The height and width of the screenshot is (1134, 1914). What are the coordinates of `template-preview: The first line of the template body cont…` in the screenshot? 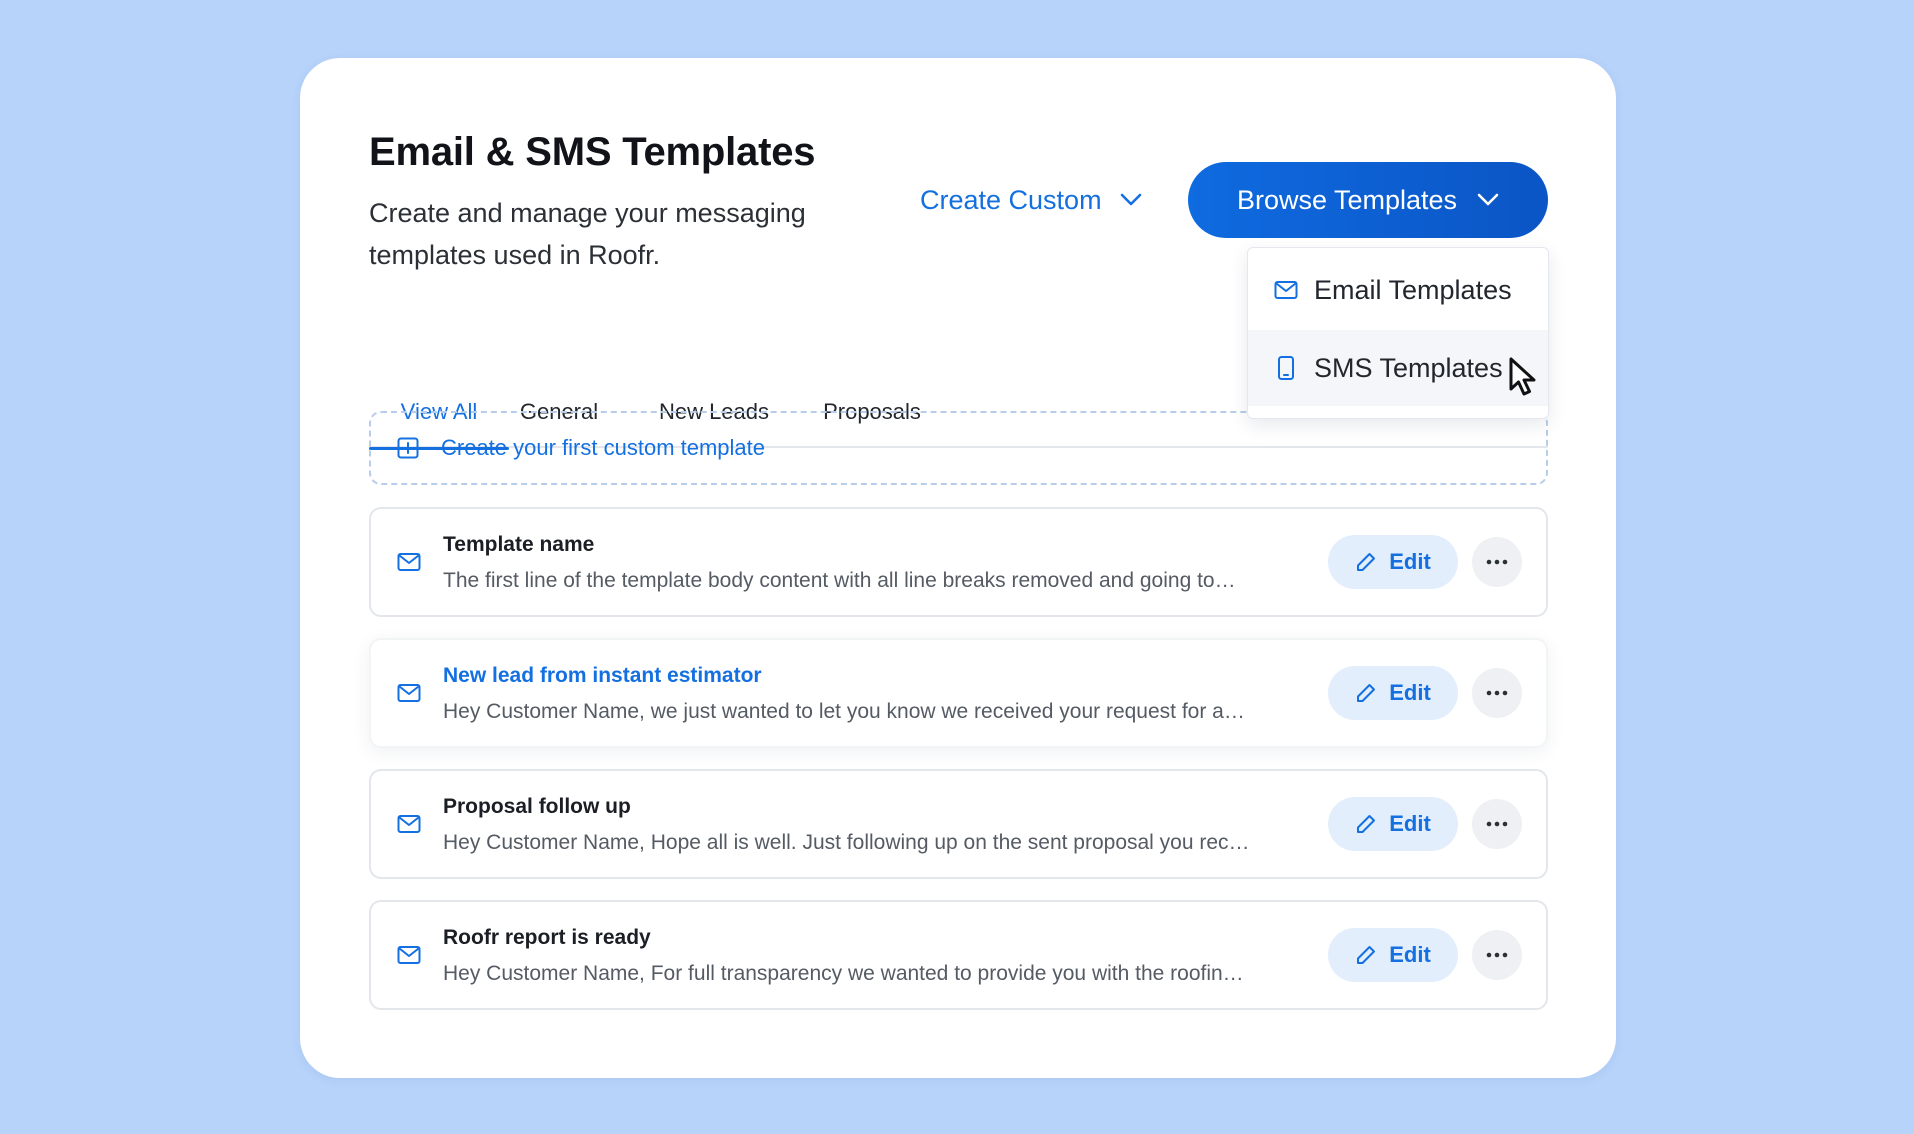 It's located at (839, 580).